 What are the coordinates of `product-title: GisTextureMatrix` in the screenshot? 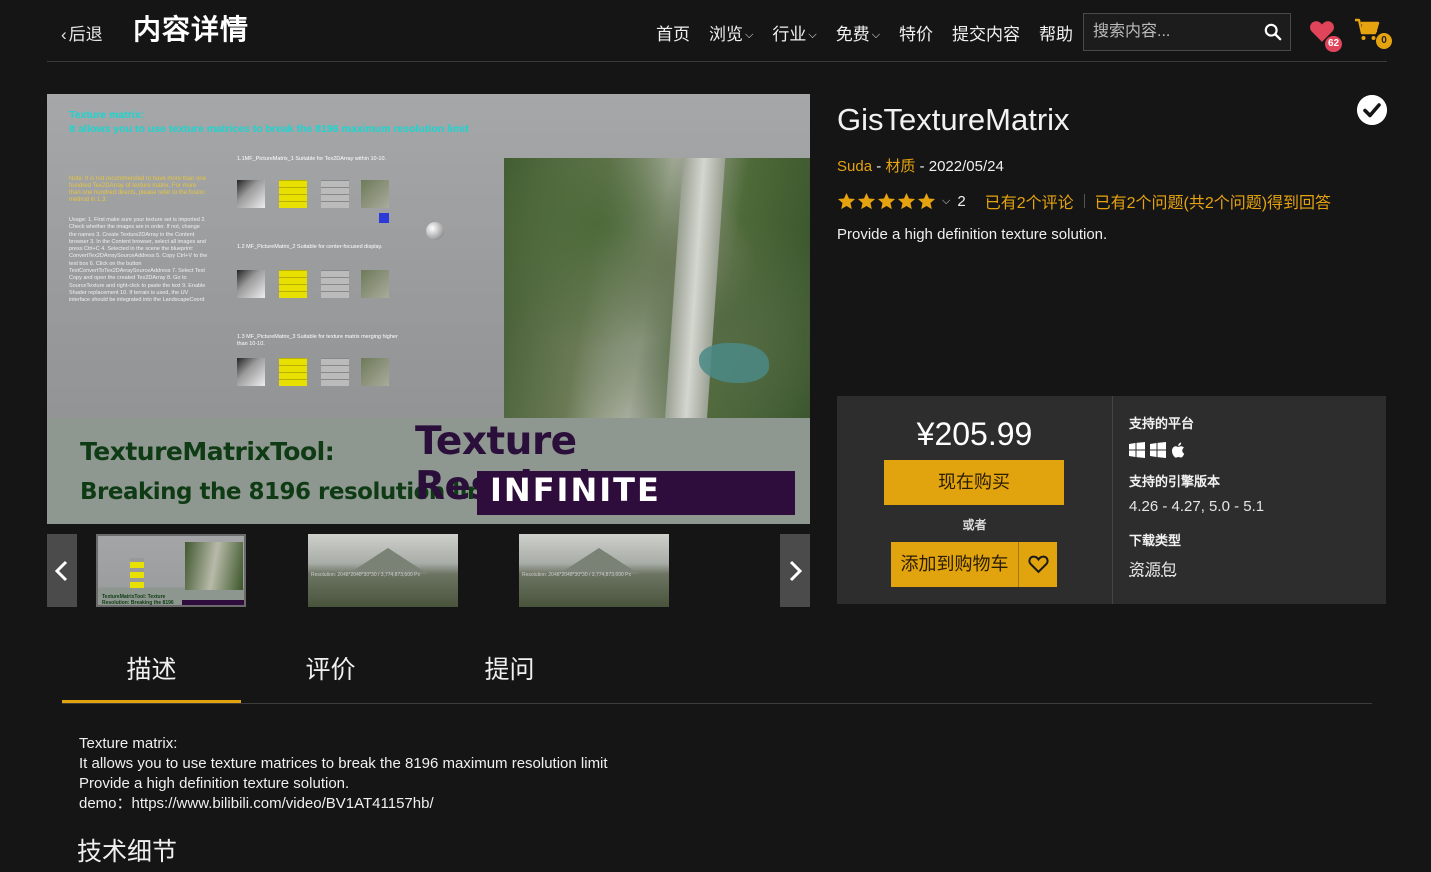 It's located at (953, 119).